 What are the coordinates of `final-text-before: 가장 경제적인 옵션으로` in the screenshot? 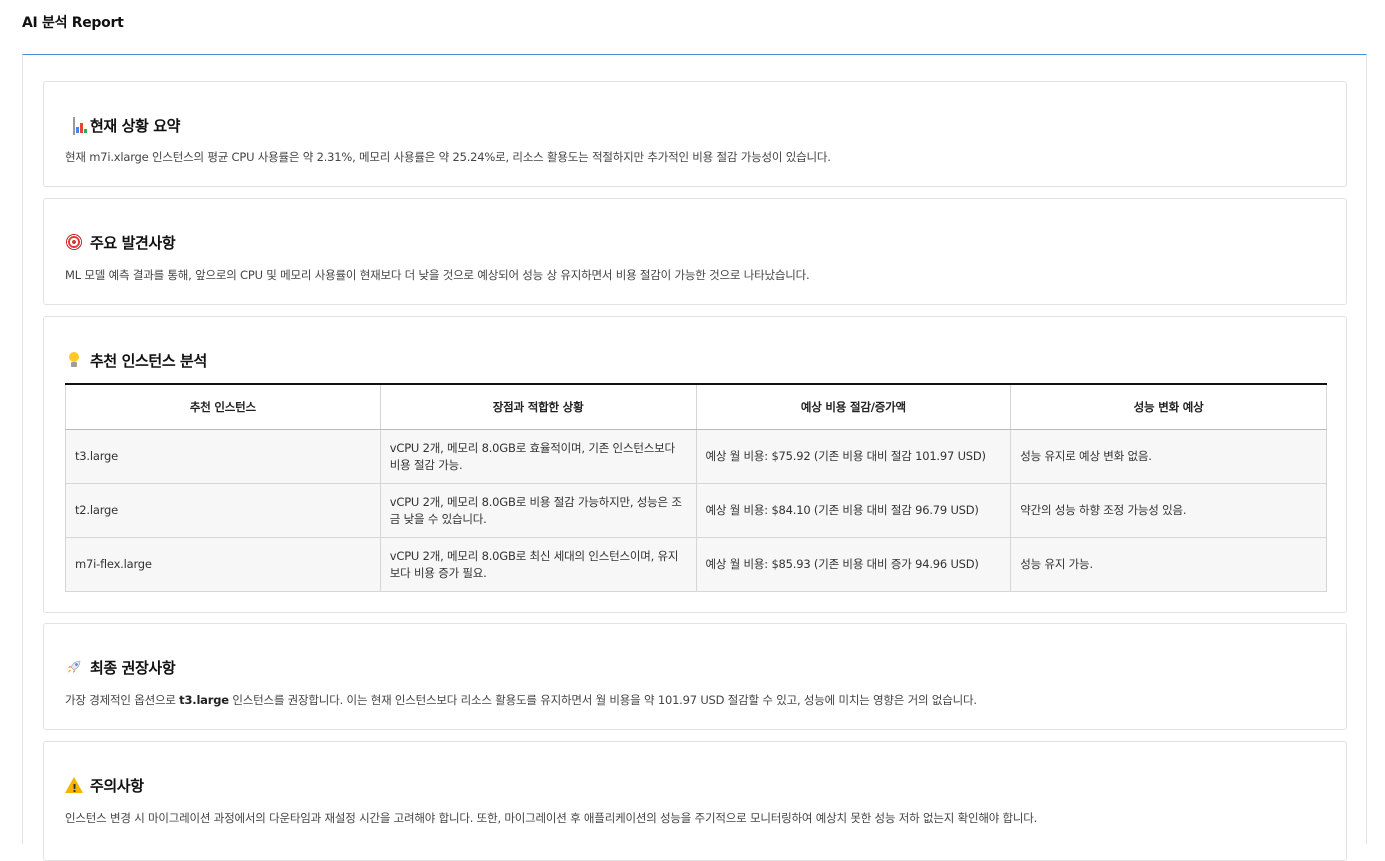 It's located at (122, 700).